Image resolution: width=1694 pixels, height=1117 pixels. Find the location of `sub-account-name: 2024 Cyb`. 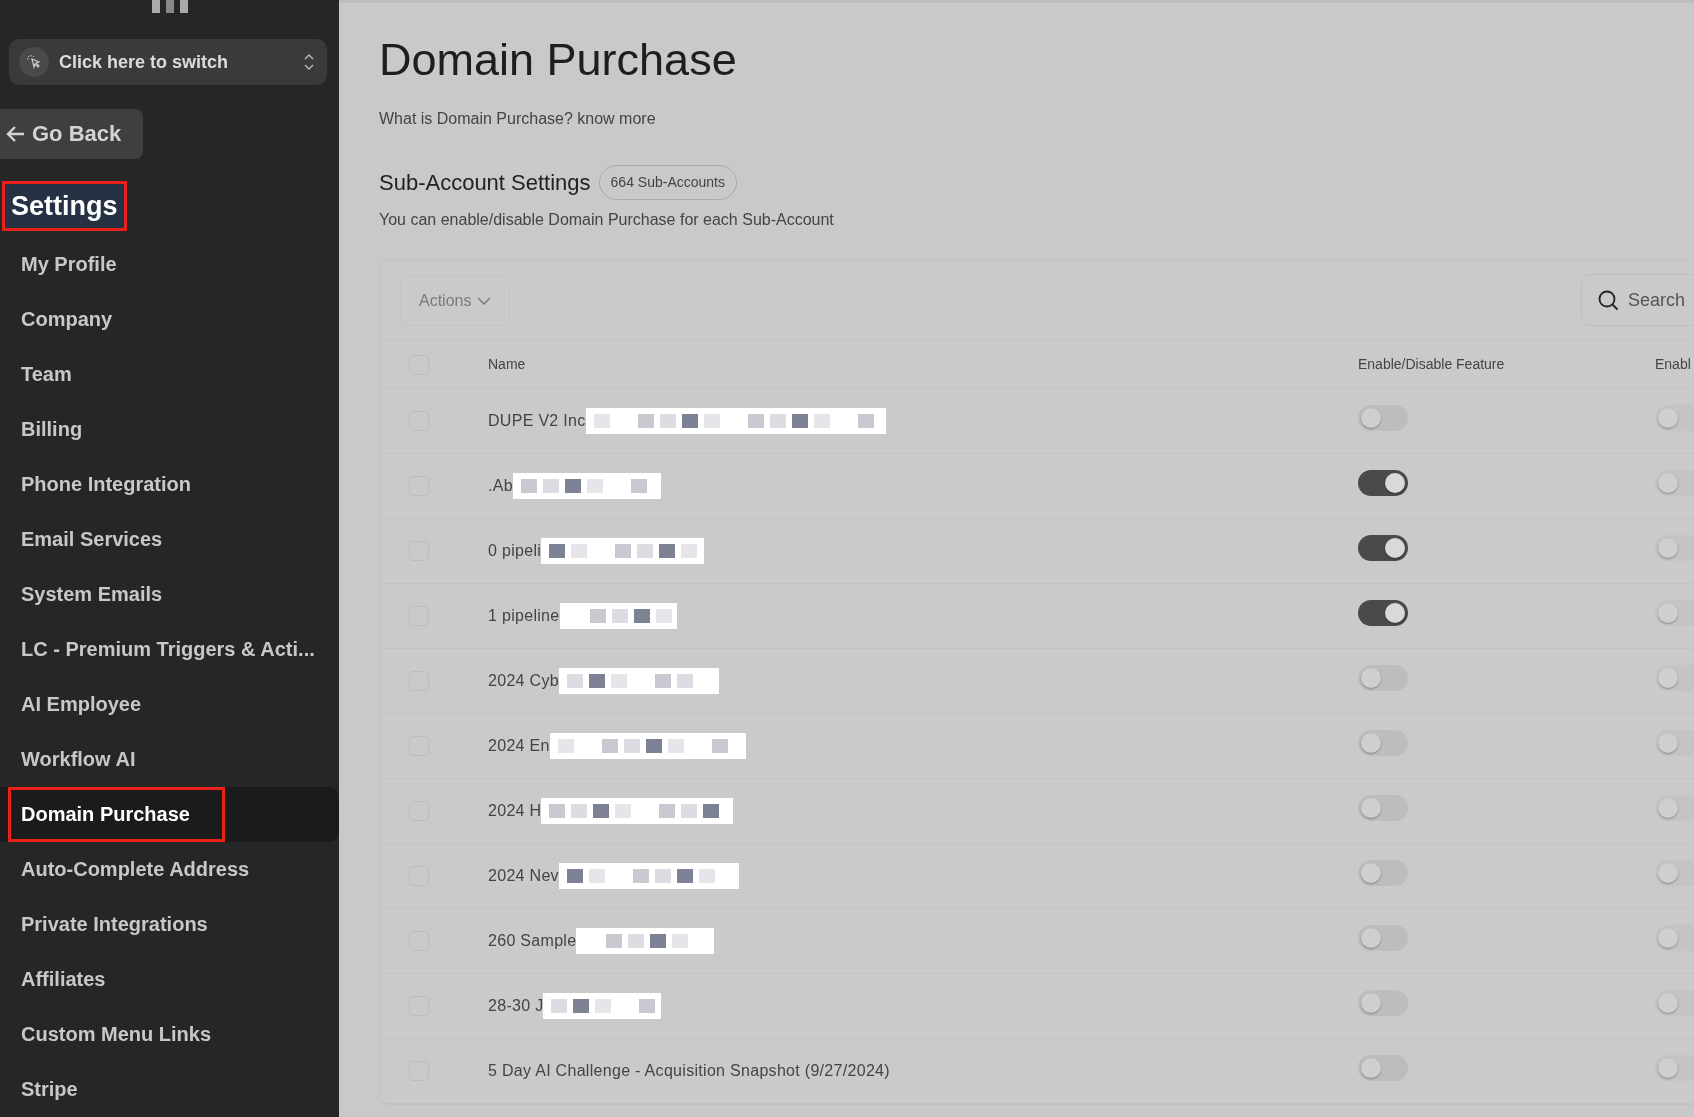

sub-account-name: 2024 Cyb is located at coordinates (523, 681).